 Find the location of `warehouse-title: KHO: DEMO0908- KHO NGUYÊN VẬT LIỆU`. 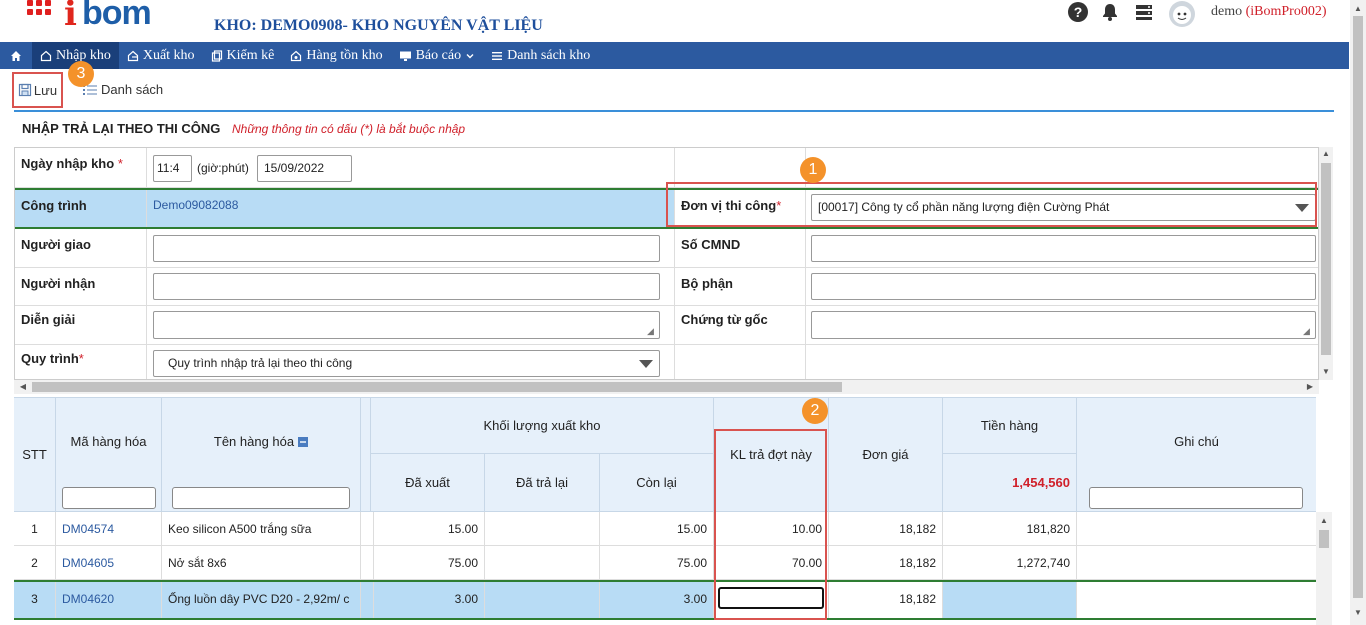

warehouse-title: KHO: DEMO0908- KHO NGUYÊN VẬT LIỆU is located at coordinates (378, 25).